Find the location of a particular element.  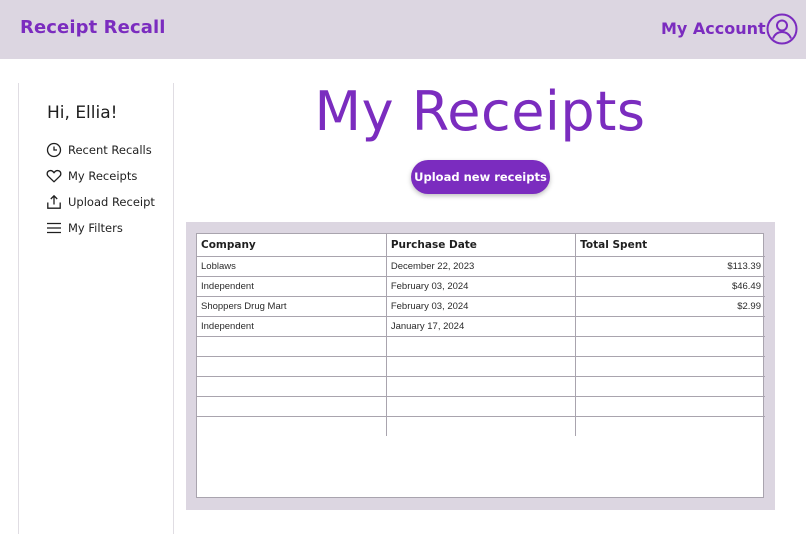

total-cell: $2.99 is located at coordinates (670, 306).